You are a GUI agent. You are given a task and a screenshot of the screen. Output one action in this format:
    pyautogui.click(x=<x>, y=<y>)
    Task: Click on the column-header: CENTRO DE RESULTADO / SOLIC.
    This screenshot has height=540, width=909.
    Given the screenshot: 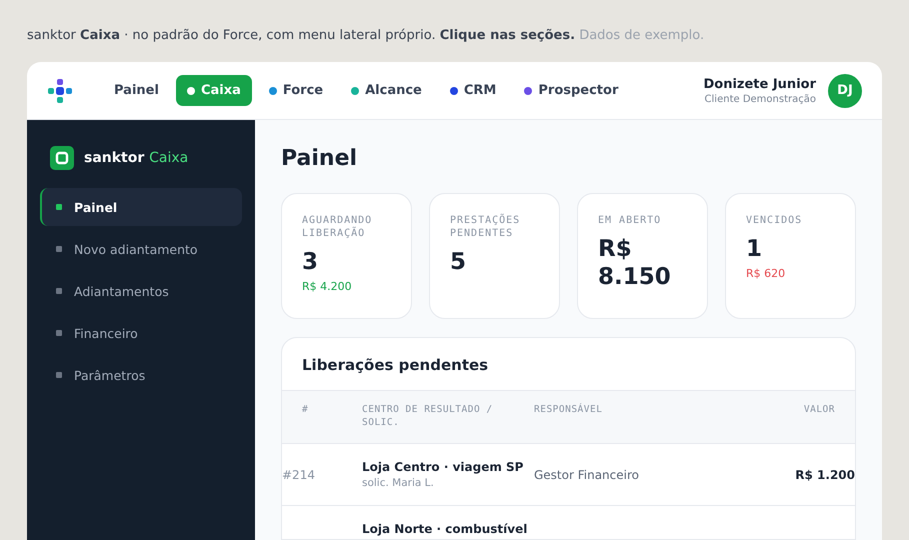 What is the action you would take?
    pyautogui.click(x=448, y=417)
    